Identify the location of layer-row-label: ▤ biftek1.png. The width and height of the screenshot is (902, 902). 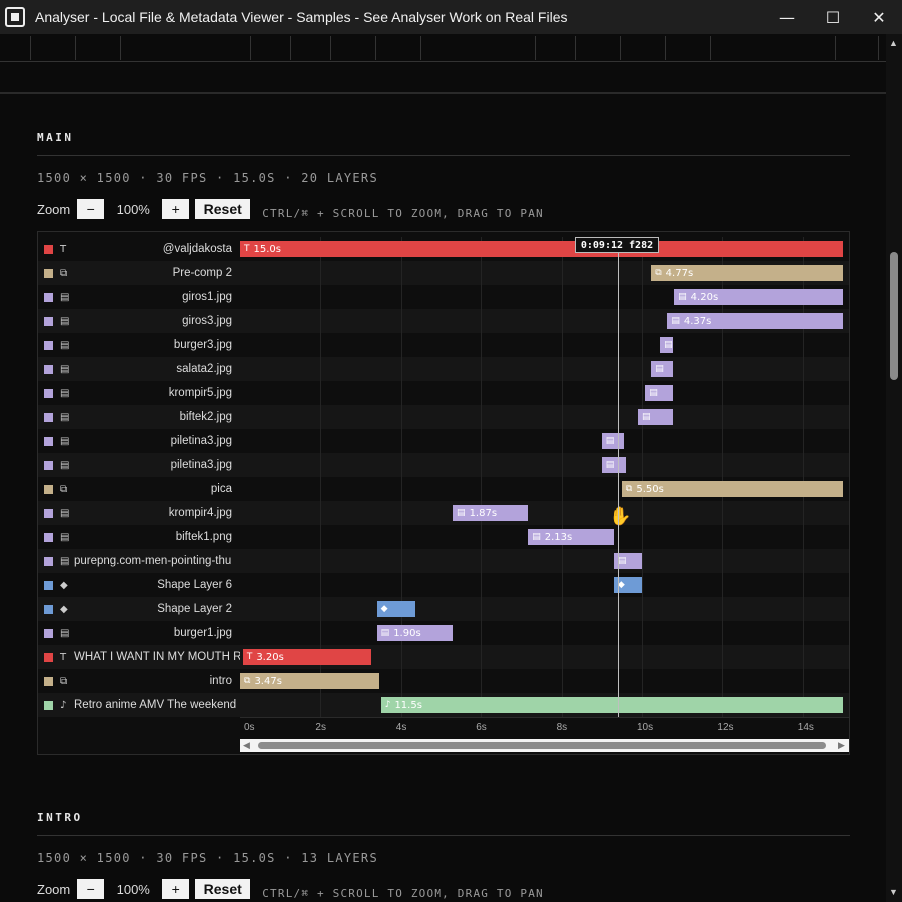
(139, 537).